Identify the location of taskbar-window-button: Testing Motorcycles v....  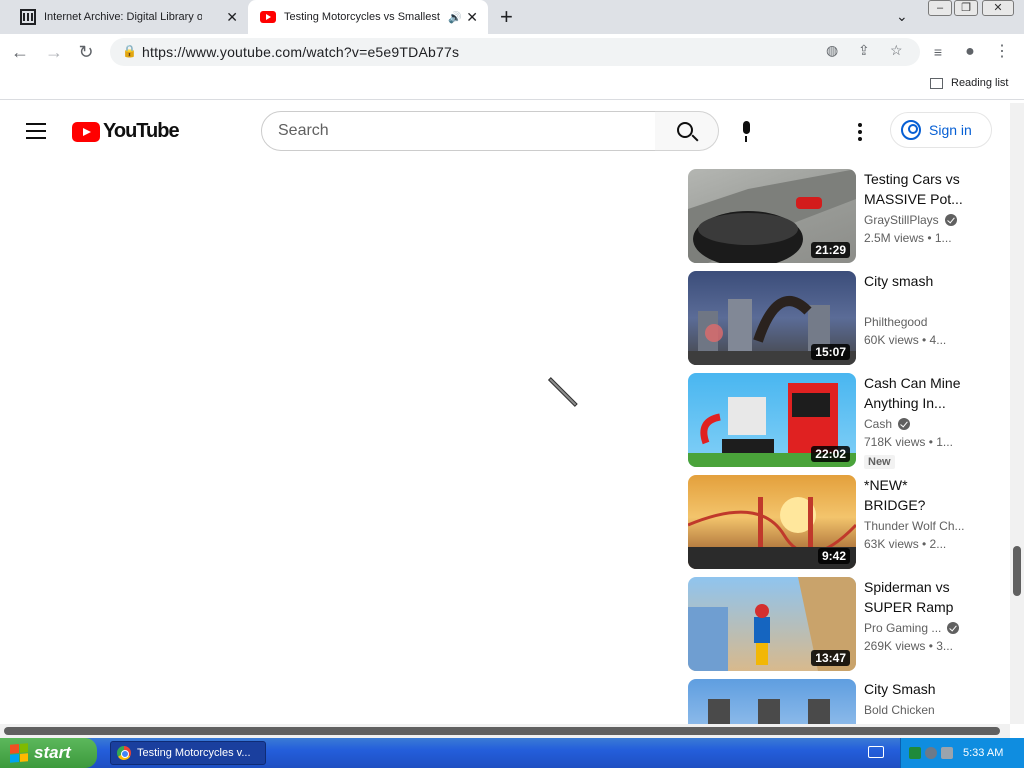
(188, 753).